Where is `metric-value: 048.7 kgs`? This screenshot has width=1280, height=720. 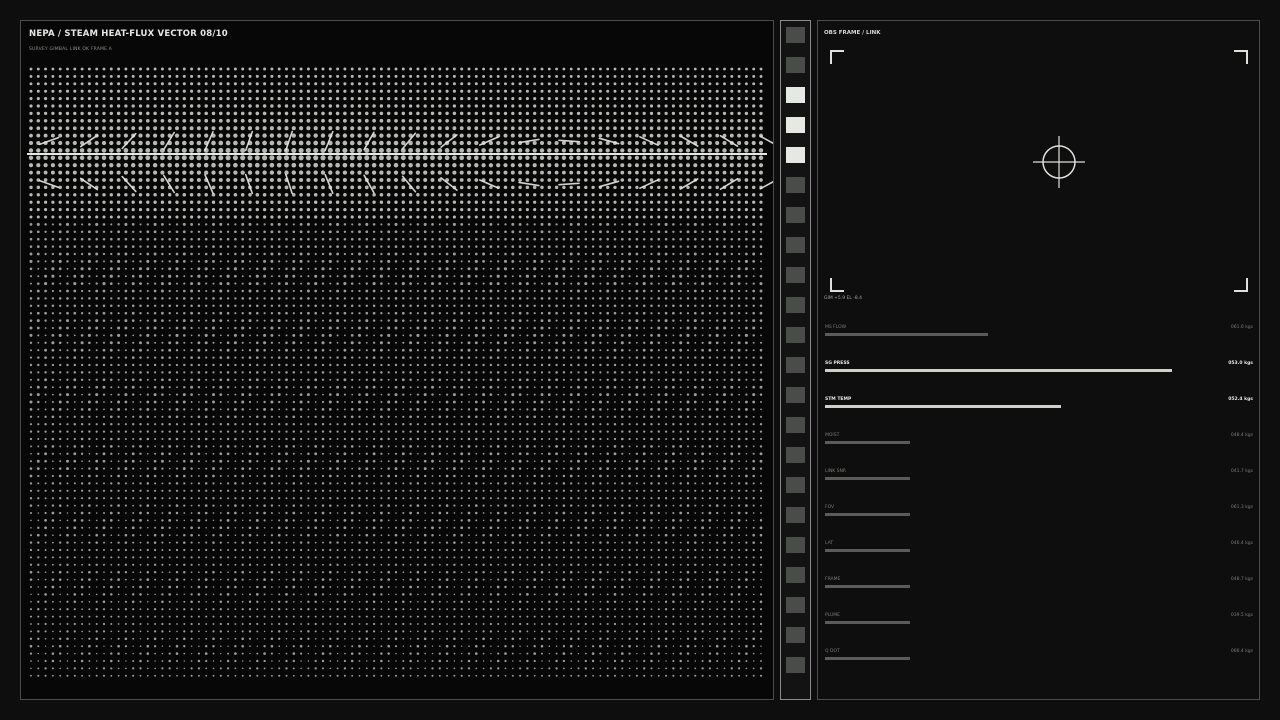
metric-value: 048.7 kgs is located at coordinates (1241, 579).